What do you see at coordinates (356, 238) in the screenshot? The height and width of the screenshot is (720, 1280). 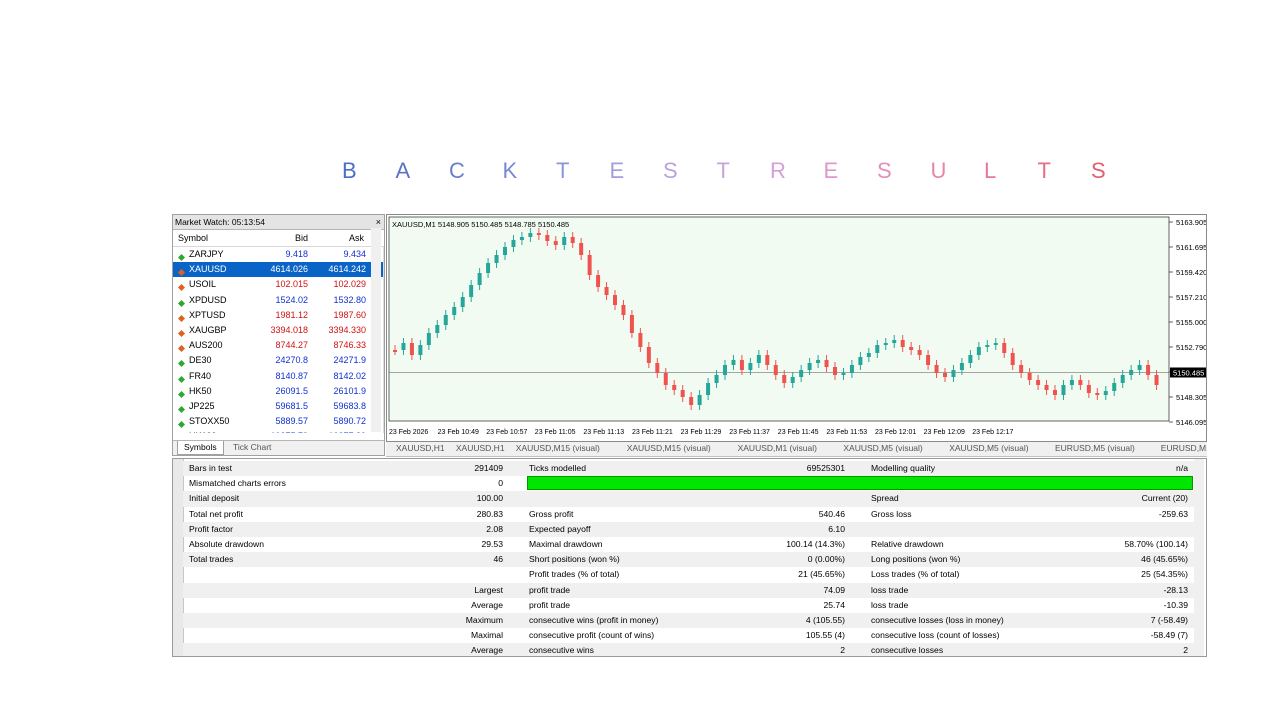 I see `column-ask: Ask` at bounding box center [356, 238].